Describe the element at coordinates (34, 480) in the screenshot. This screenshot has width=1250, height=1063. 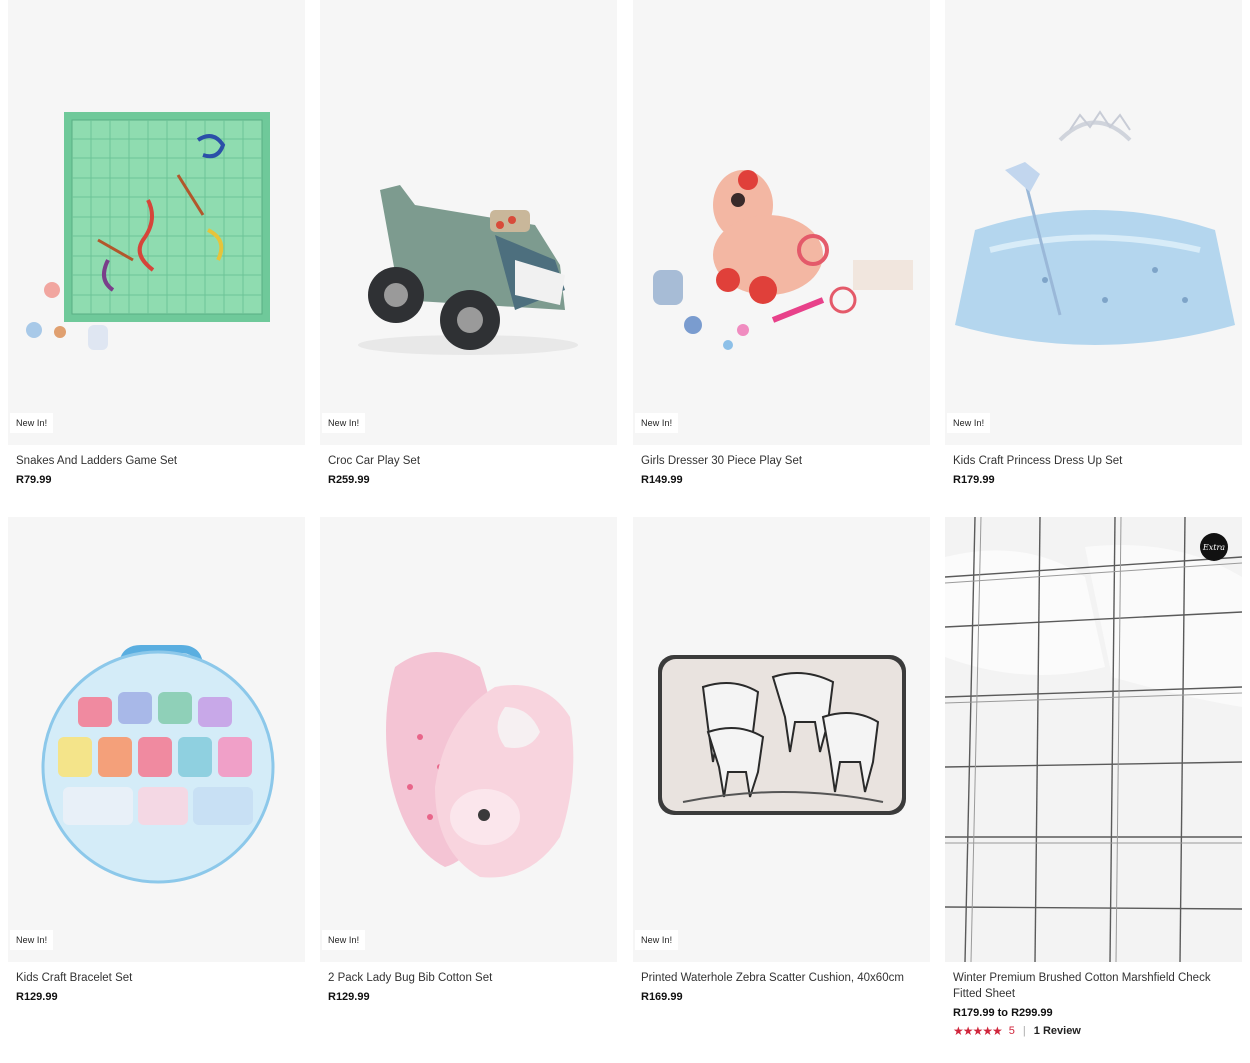
I see `product-price: R79.99` at that location.